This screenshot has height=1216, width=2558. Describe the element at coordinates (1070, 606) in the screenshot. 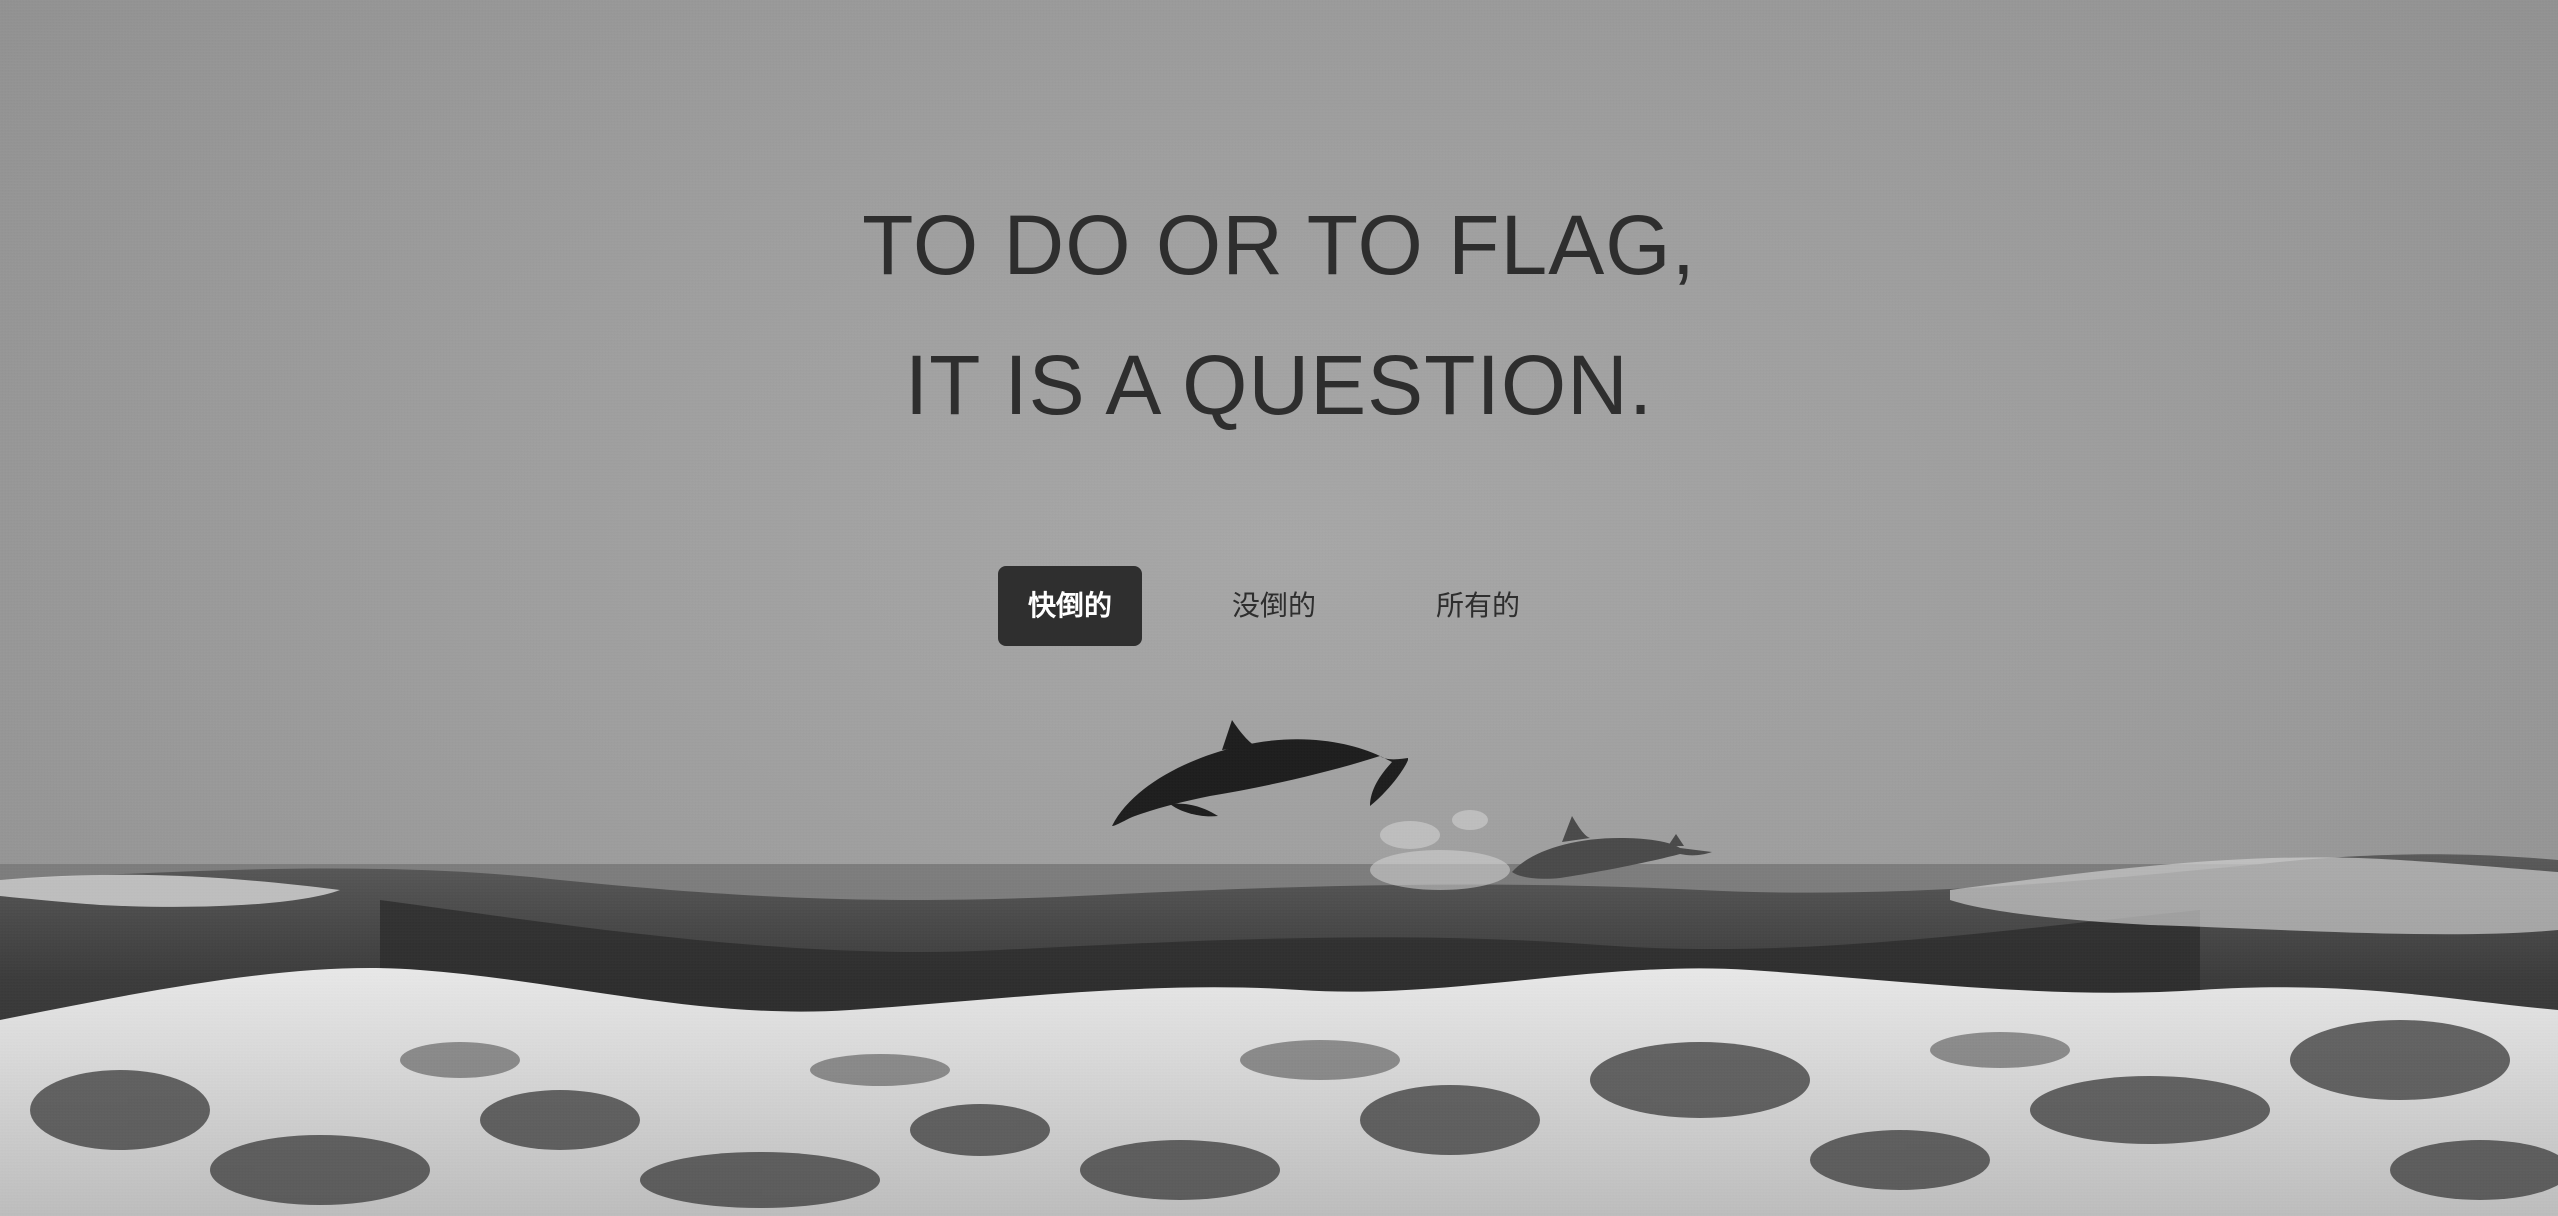

I see `tab-about-to-fall: 快倒的` at that location.